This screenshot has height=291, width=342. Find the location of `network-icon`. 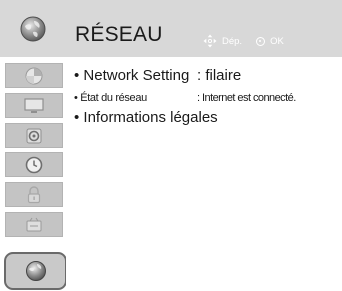

network-icon is located at coordinates (35, 271).